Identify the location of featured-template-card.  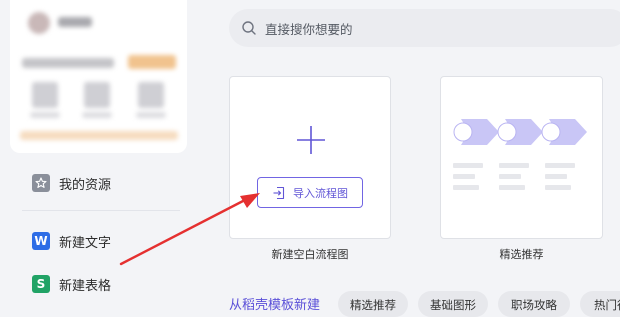
(521, 157).